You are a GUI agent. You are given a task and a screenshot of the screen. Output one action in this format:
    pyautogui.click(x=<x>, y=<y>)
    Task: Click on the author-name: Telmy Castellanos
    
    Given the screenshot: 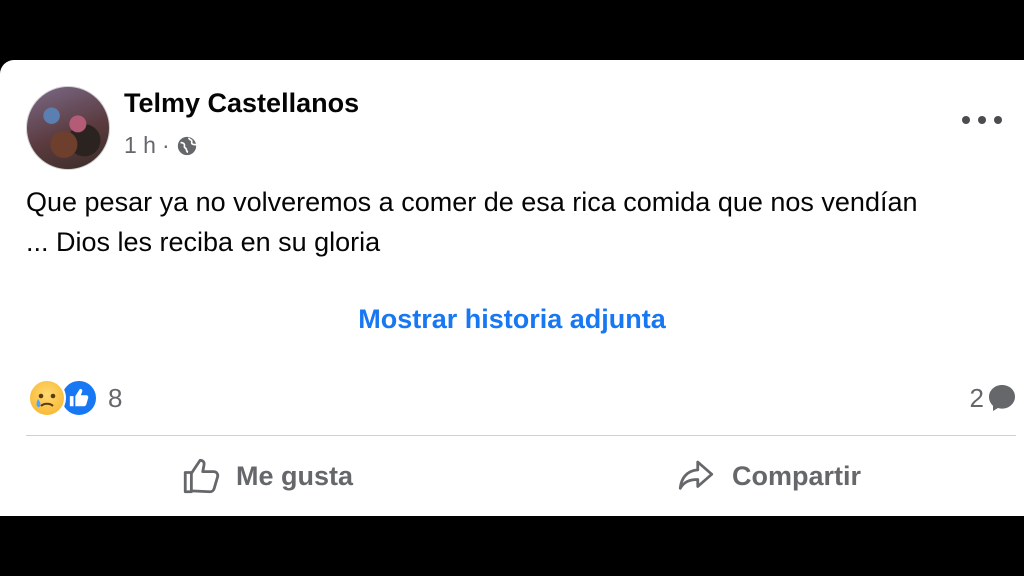 What is the action you would take?
    pyautogui.click(x=241, y=103)
    